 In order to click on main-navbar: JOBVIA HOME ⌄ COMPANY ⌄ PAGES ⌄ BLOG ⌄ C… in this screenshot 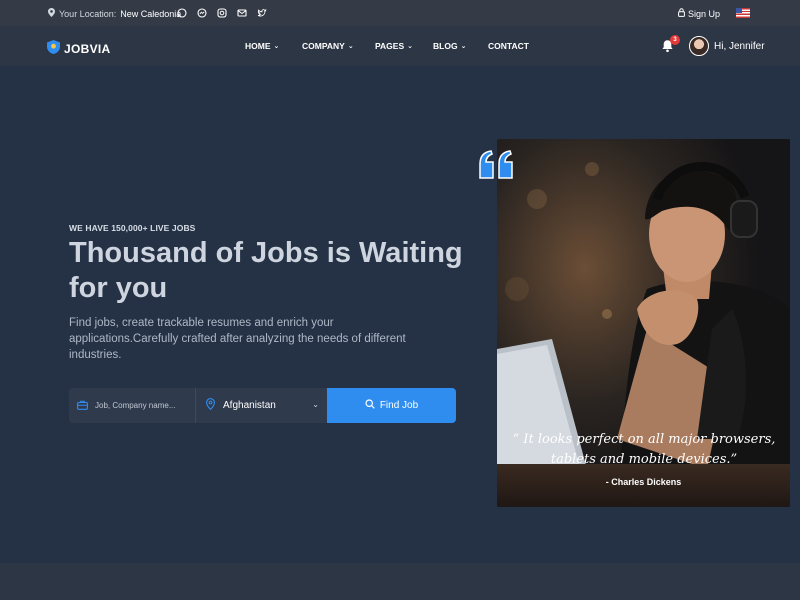, I will do `click(400, 46)`.